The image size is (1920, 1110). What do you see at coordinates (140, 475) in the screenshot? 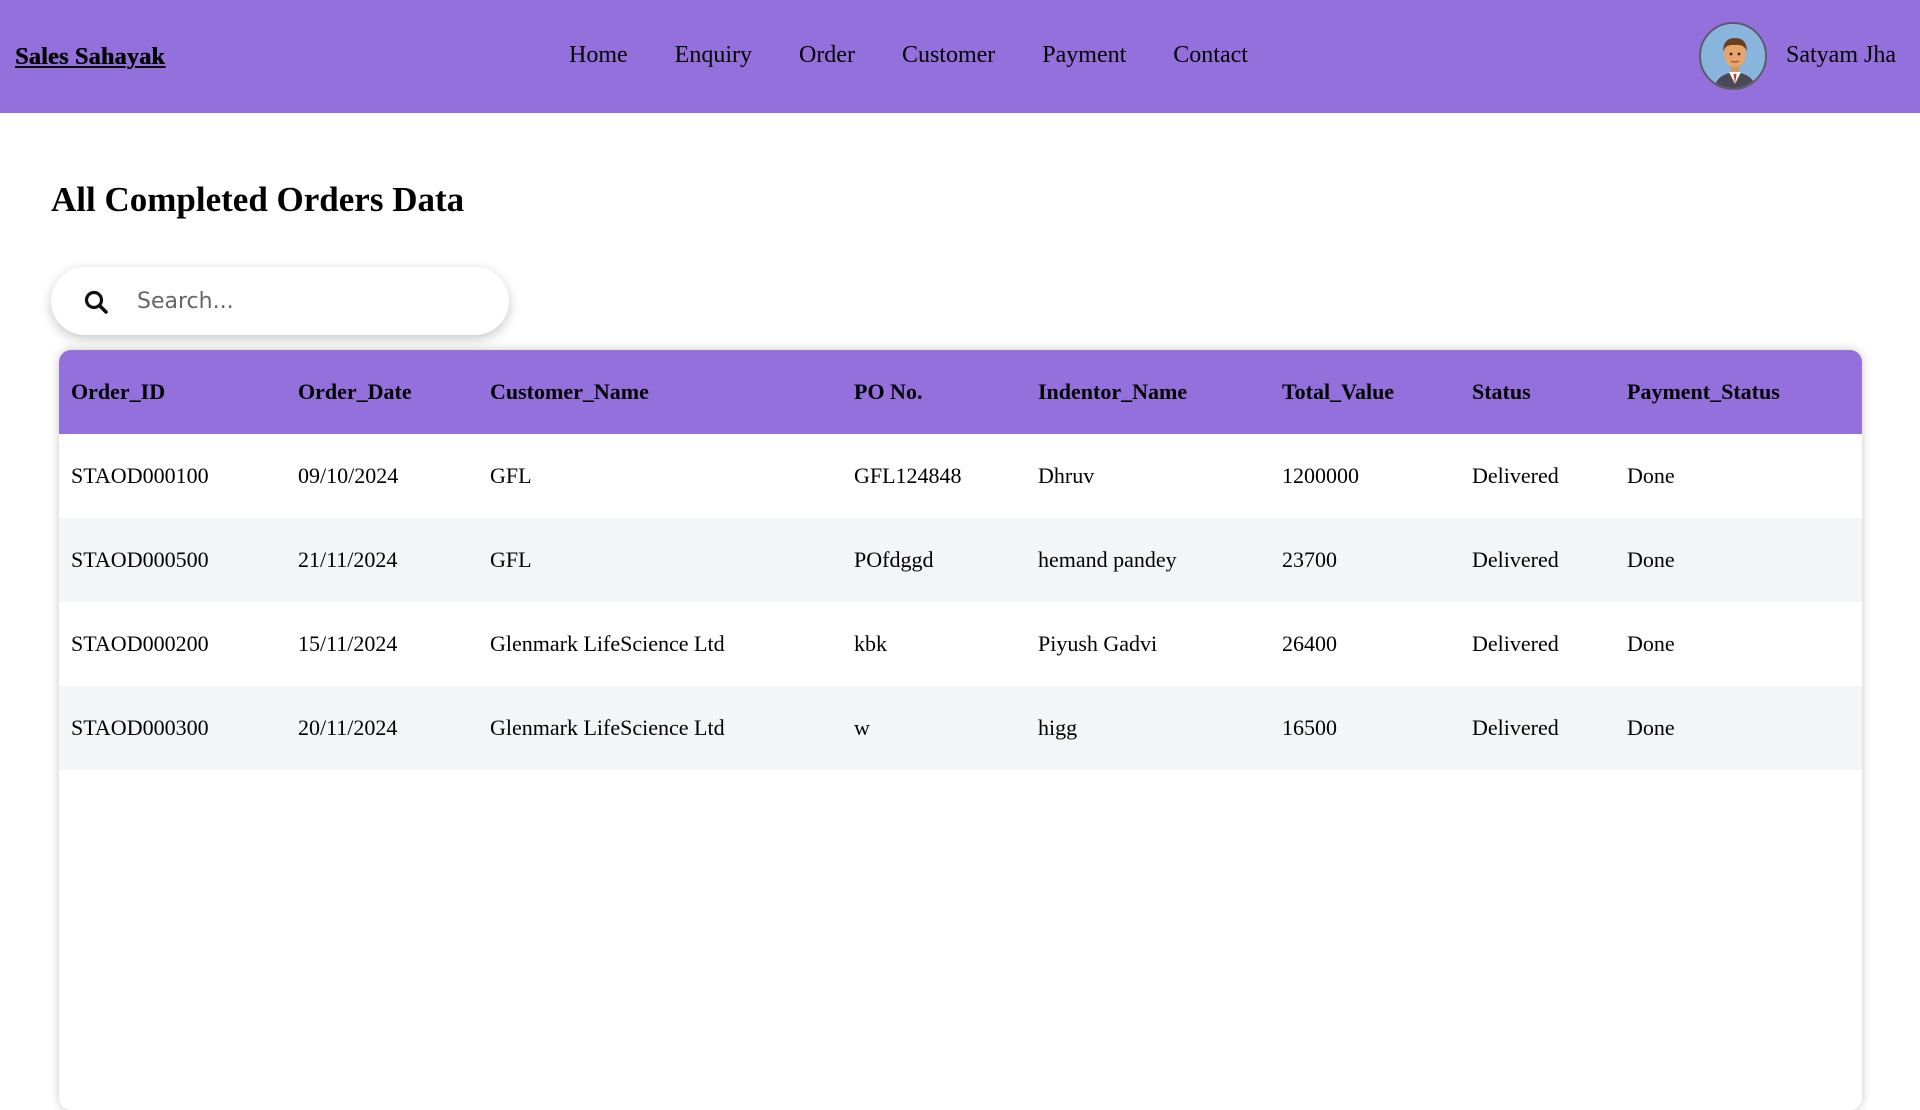
I see `cell-order-id: STAOD000100` at bounding box center [140, 475].